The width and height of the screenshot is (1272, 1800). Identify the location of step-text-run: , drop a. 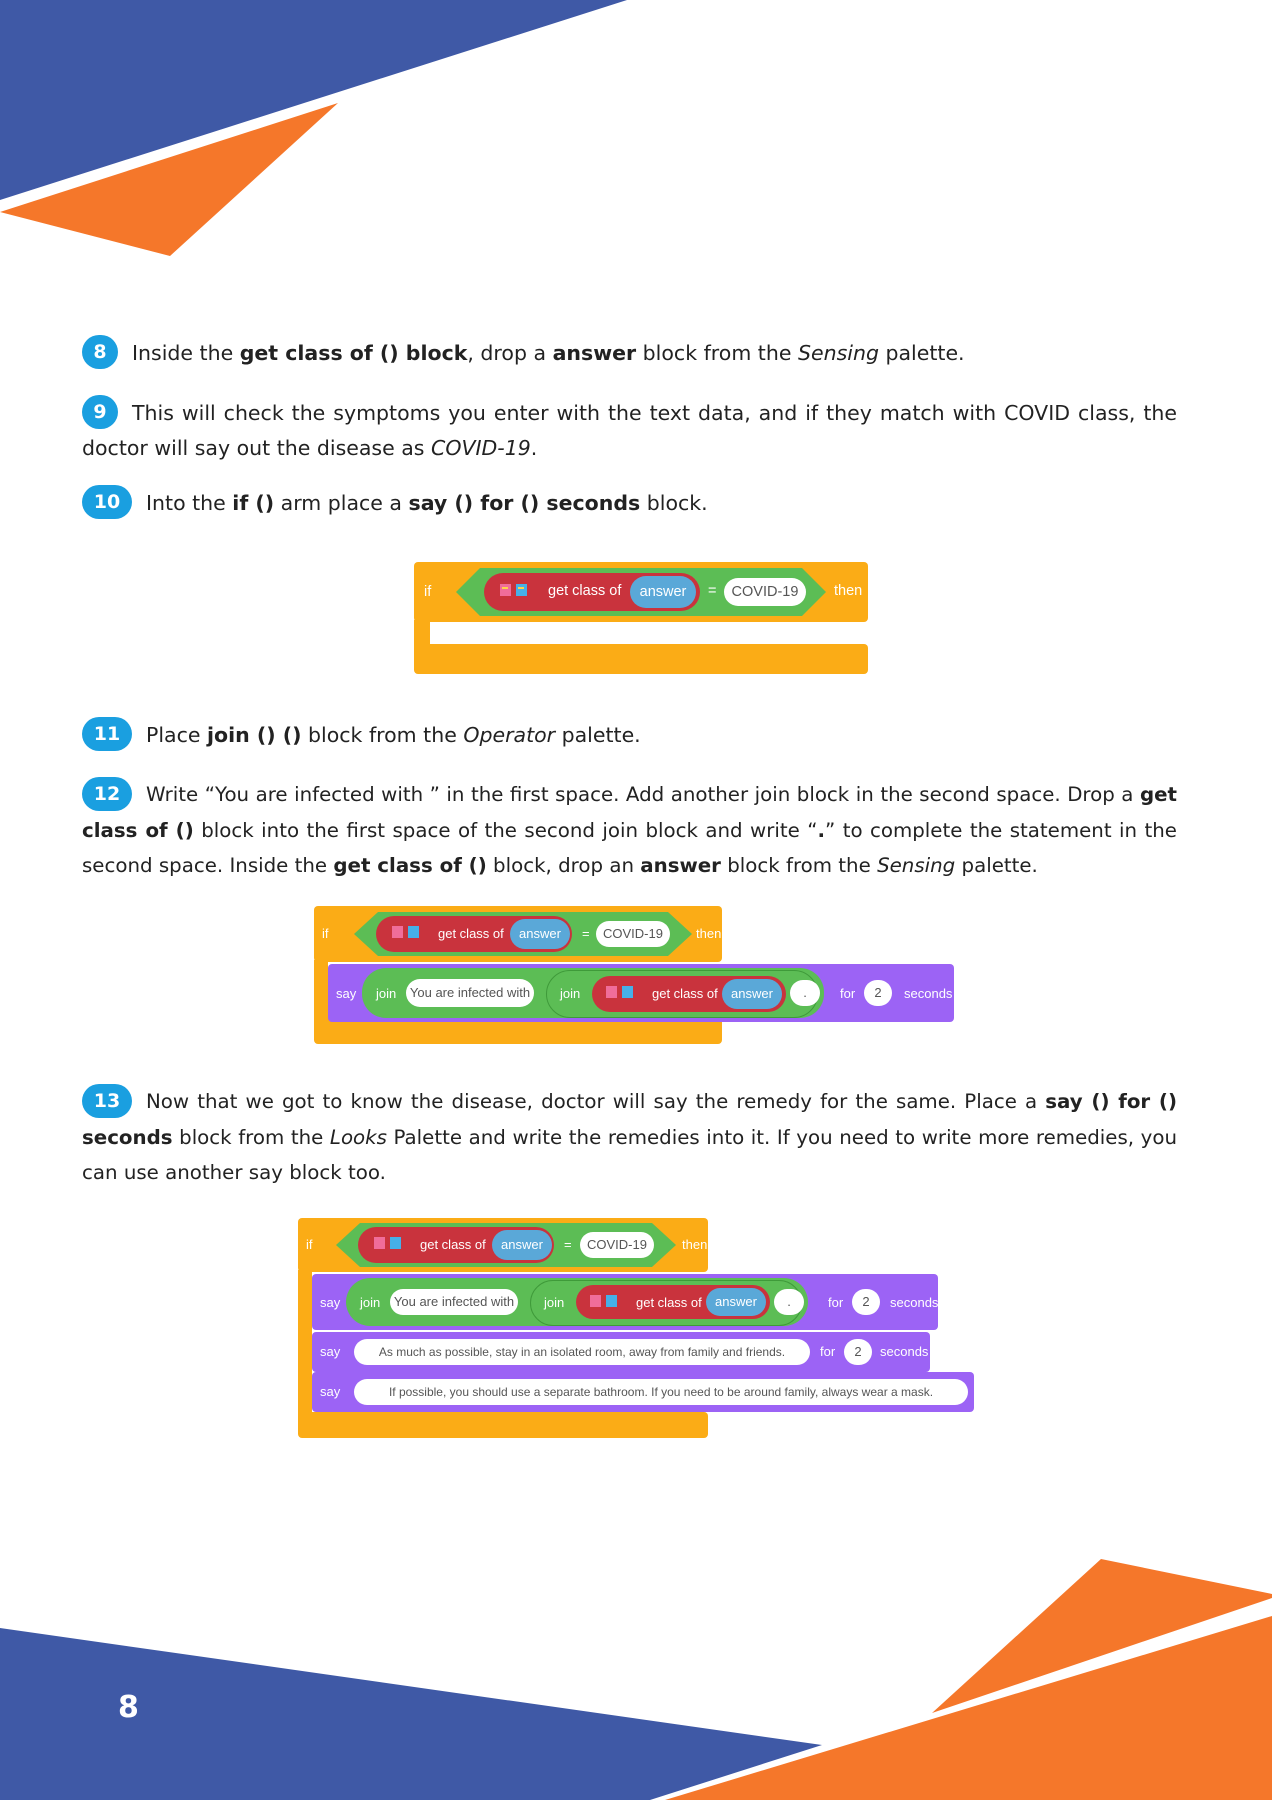
(510, 353).